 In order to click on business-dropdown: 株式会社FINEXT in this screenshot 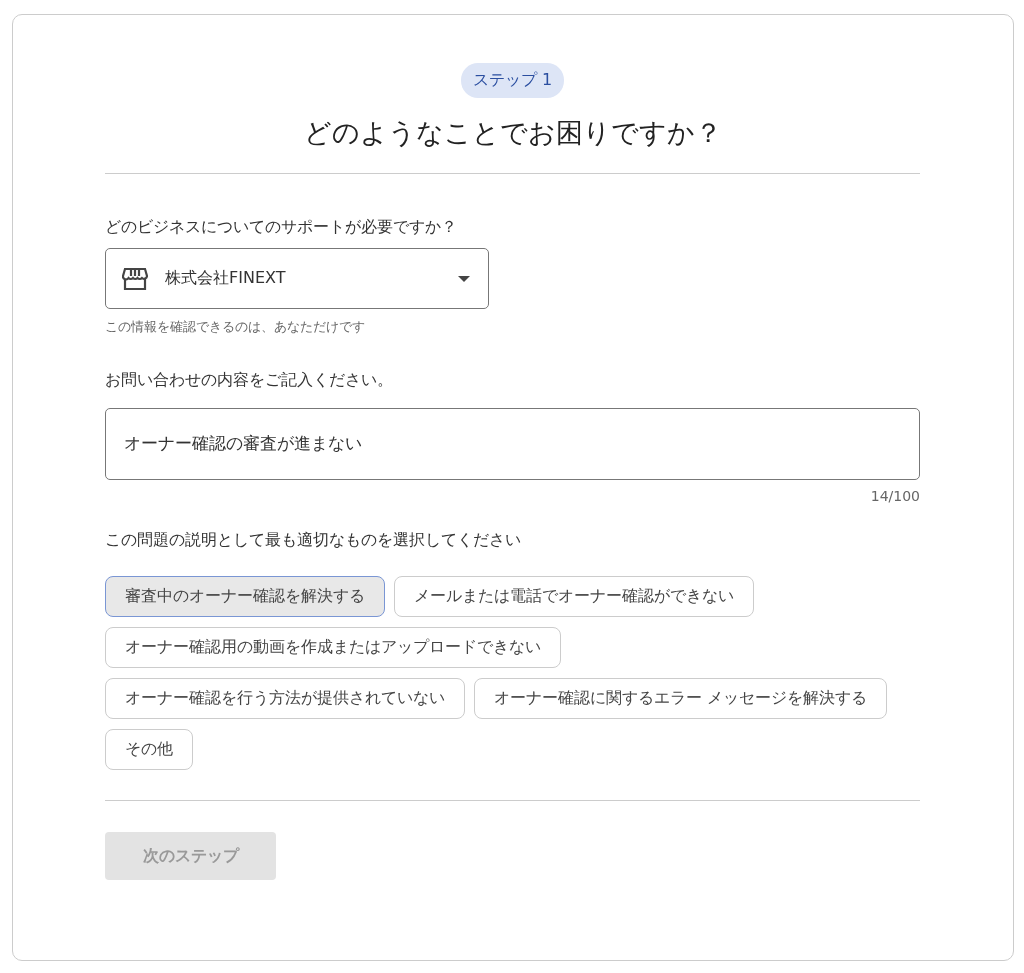, I will do `click(297, 278)`.